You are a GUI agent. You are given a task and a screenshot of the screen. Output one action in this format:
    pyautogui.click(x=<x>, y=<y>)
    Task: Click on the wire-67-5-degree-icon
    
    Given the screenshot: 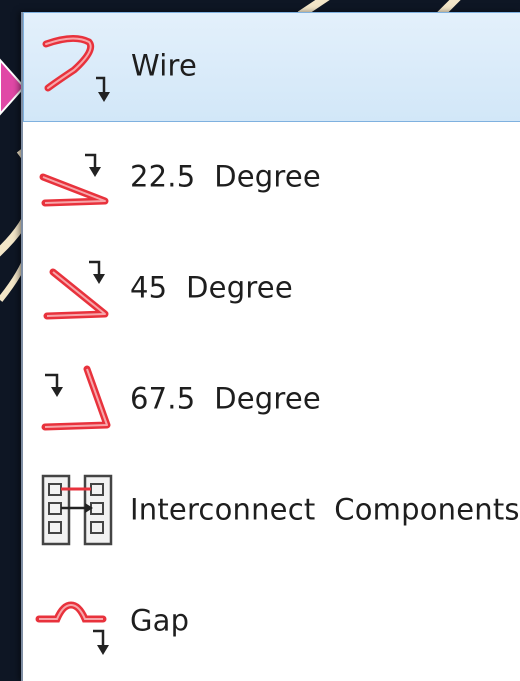 What is the action you would take?
    pyautogui.click(x=78, y=400)
    